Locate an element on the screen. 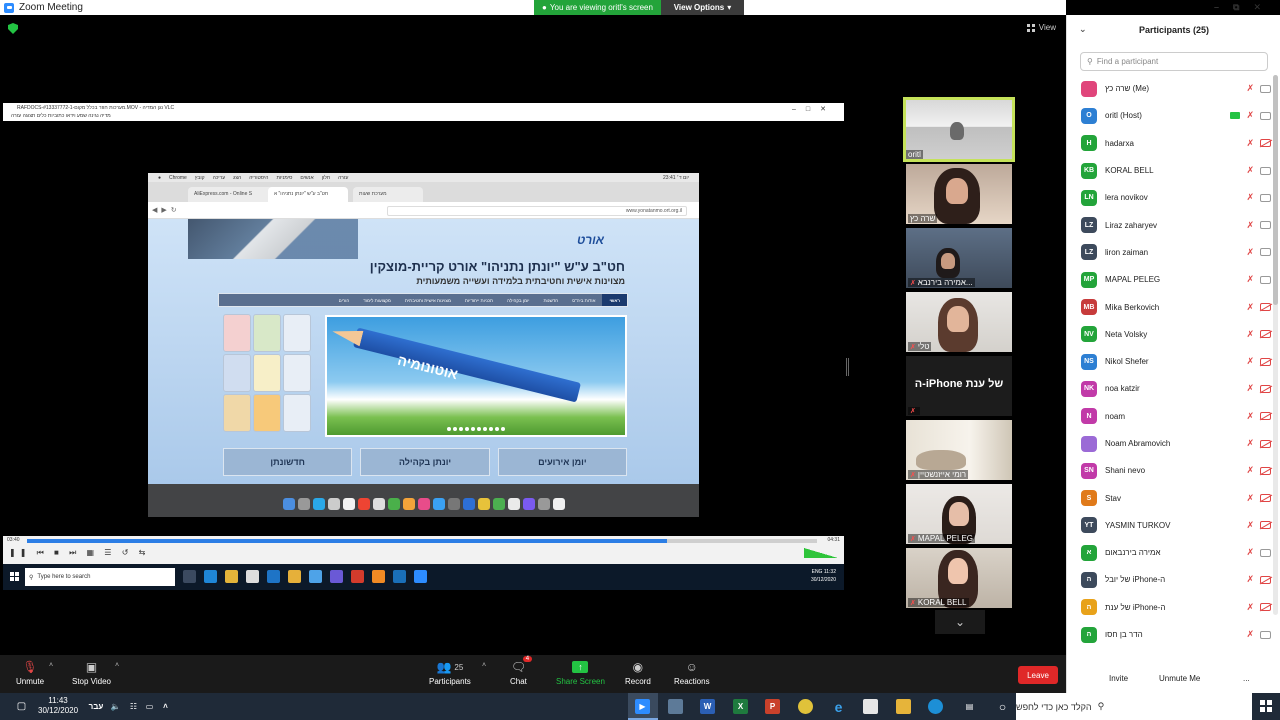 The height and width of the screenshot is (720, 1280). participant-row: ה של ענת iPhone-ה ✗ is located at coordinates (1170, 607).